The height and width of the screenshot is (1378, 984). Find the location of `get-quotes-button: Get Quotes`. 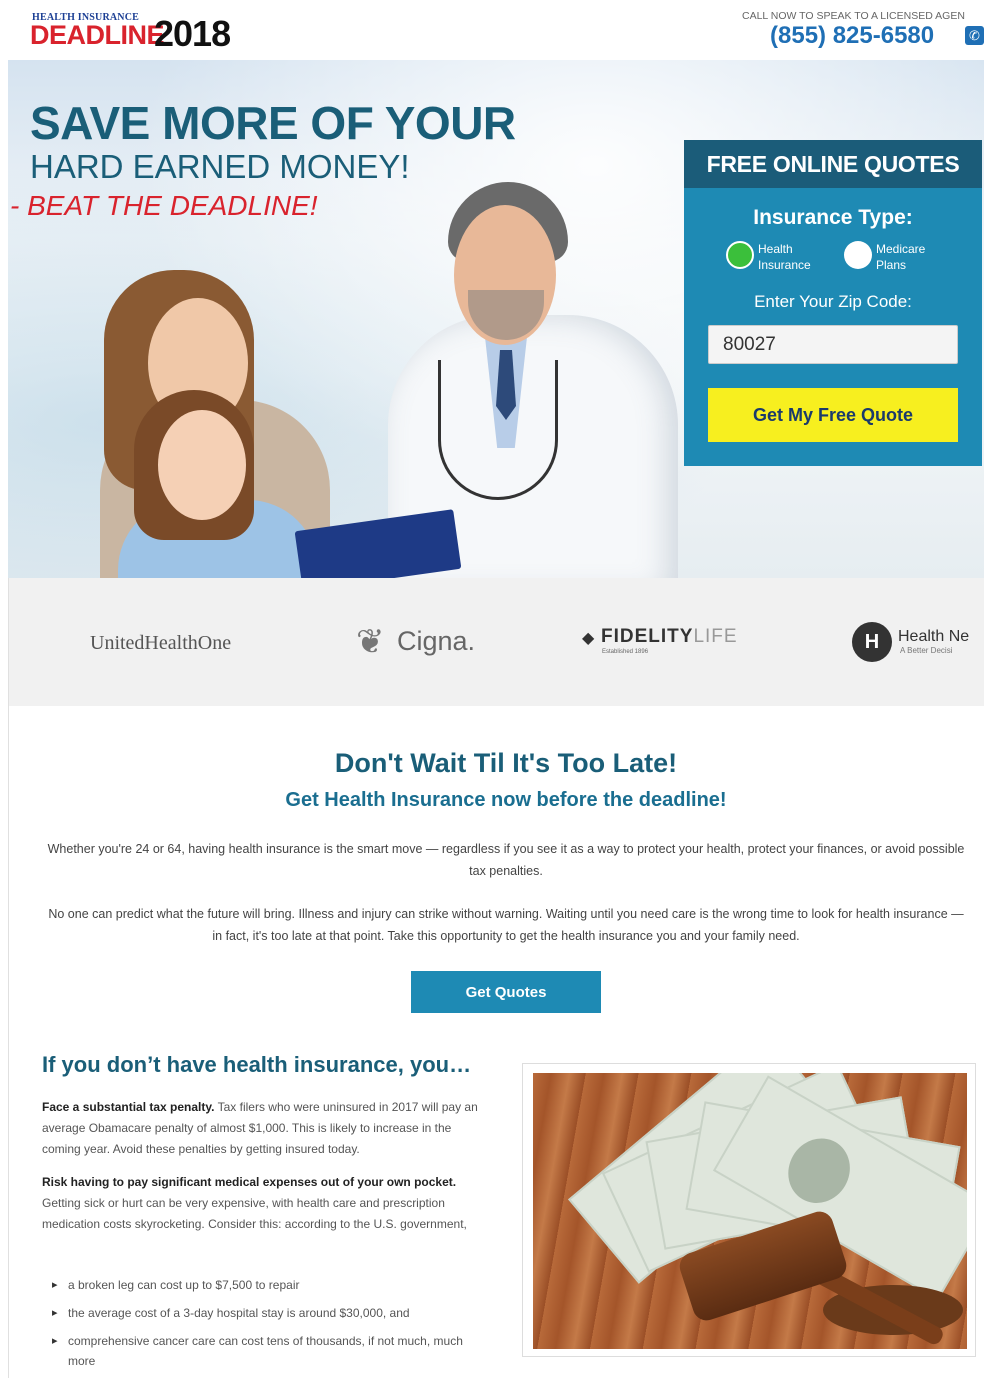

get-quotes-button: Get Quotes is located at coordinates (506, 992).